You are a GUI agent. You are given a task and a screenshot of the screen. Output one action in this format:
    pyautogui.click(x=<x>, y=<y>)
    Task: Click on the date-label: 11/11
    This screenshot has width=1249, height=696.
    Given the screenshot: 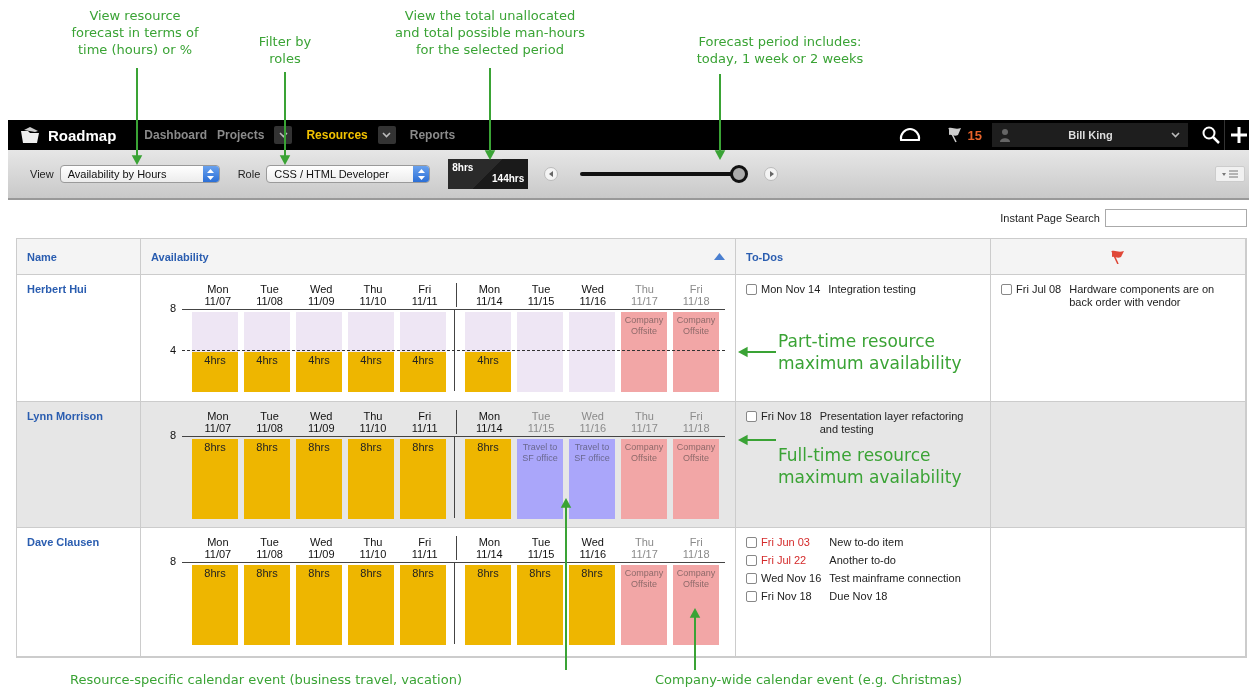 What is the action you would take?
    pyautogui.click(x=424, y=301)
    